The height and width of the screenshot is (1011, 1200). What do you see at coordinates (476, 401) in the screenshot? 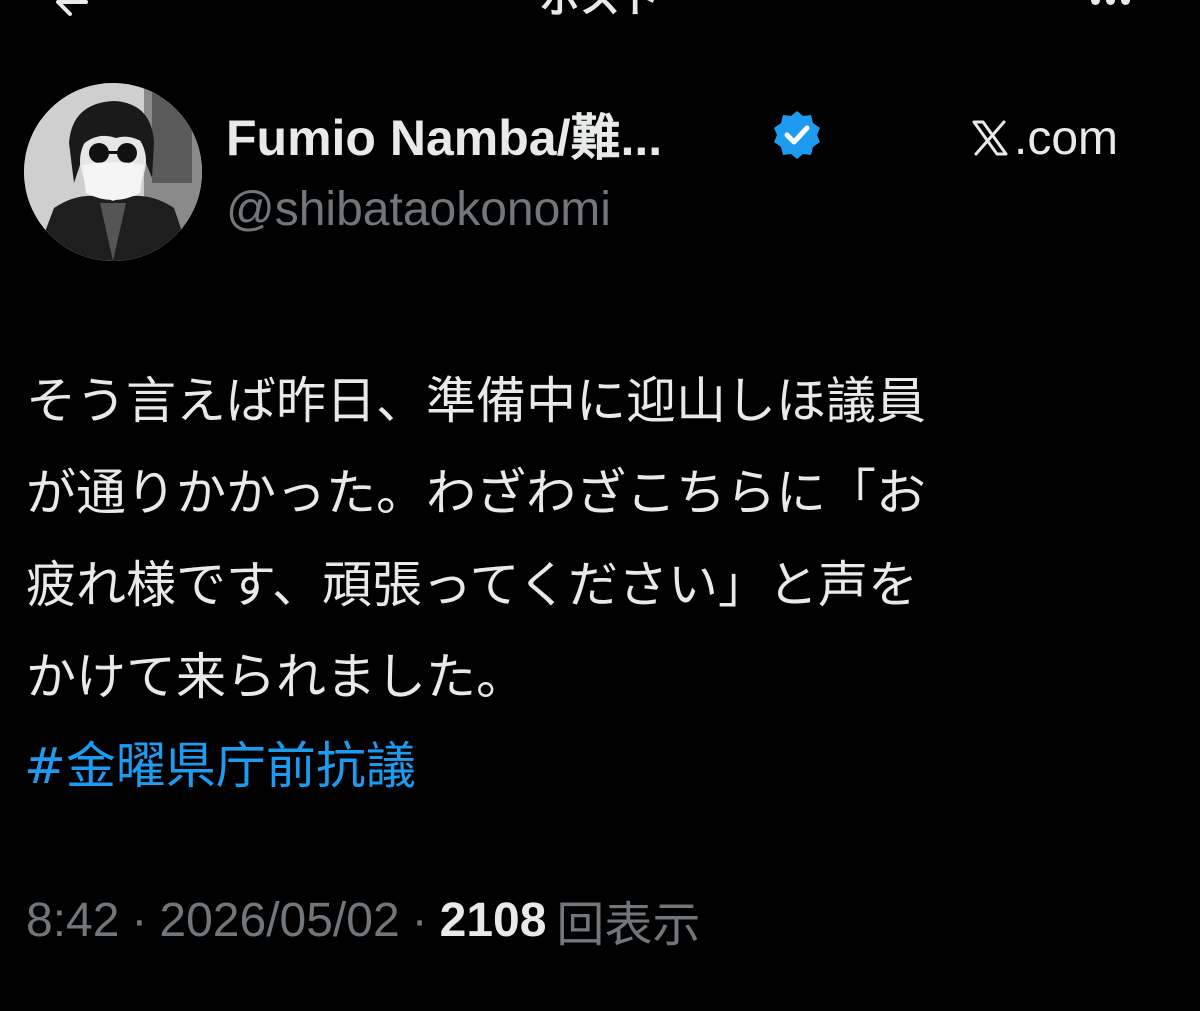
I see `tweet-line: そう言えば昨日、準備中に迎山しほ議員` at bounding box center [476, 401].